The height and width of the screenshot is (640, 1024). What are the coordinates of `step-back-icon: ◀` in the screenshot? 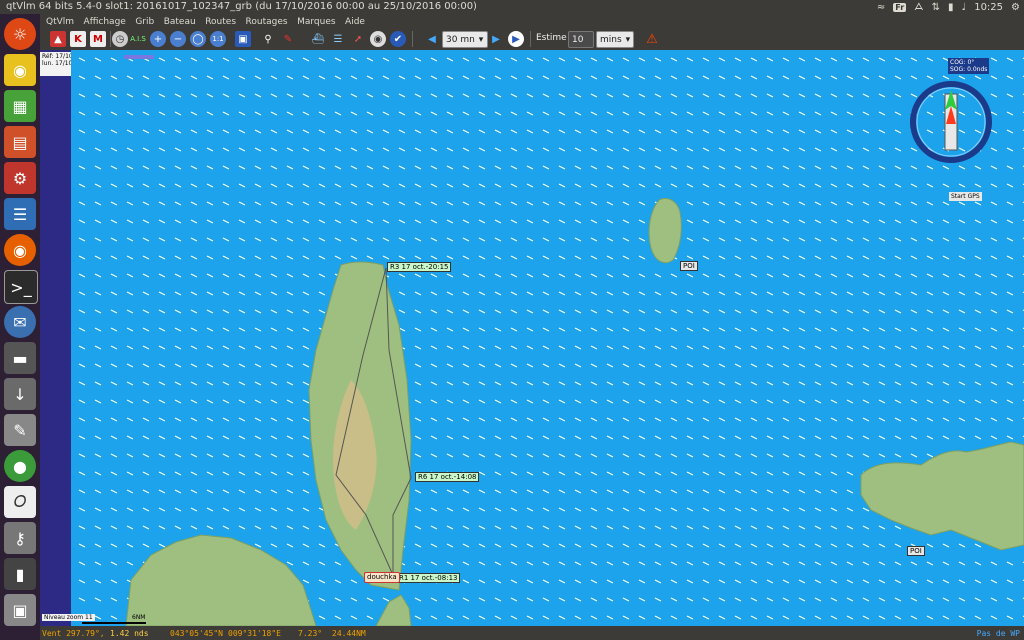 It's located at (432, 39).